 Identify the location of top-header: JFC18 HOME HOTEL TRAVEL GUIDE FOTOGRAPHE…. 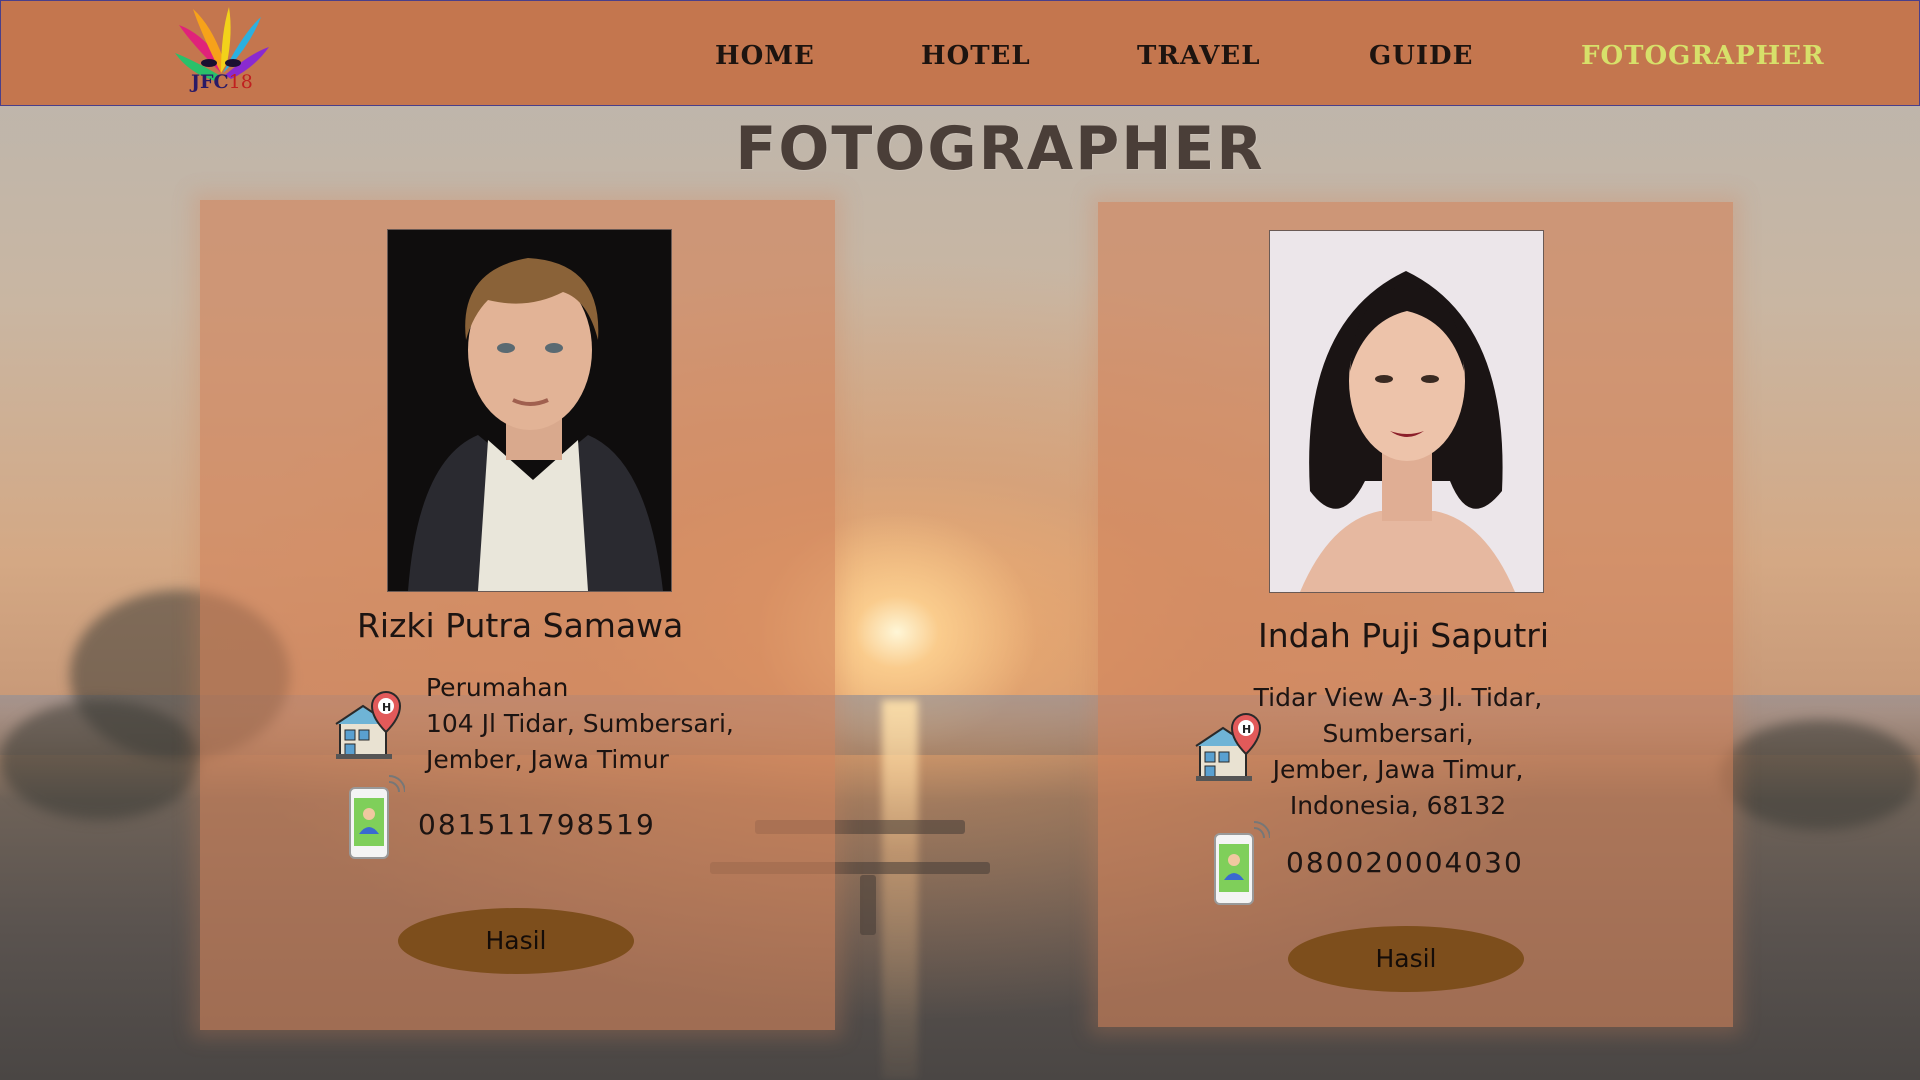
(960, 53).